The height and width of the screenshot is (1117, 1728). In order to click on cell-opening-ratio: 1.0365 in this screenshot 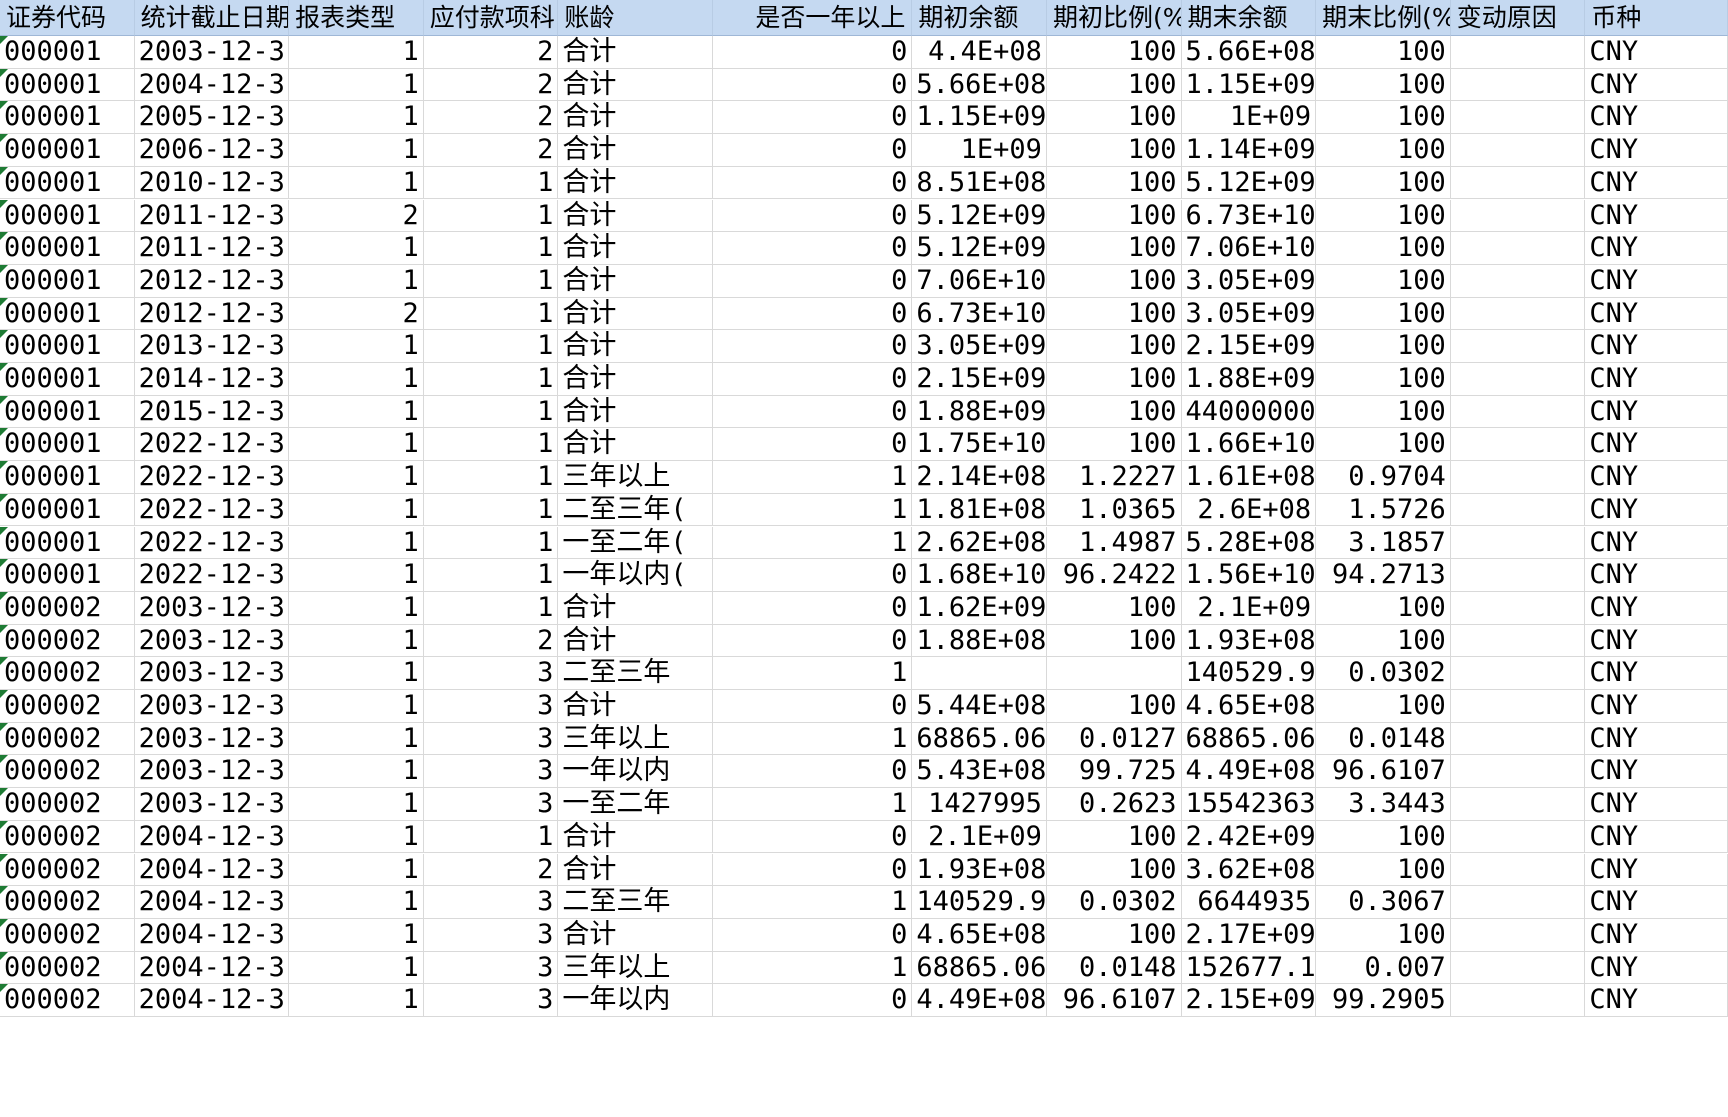, I will do `click(1114, 510)`.